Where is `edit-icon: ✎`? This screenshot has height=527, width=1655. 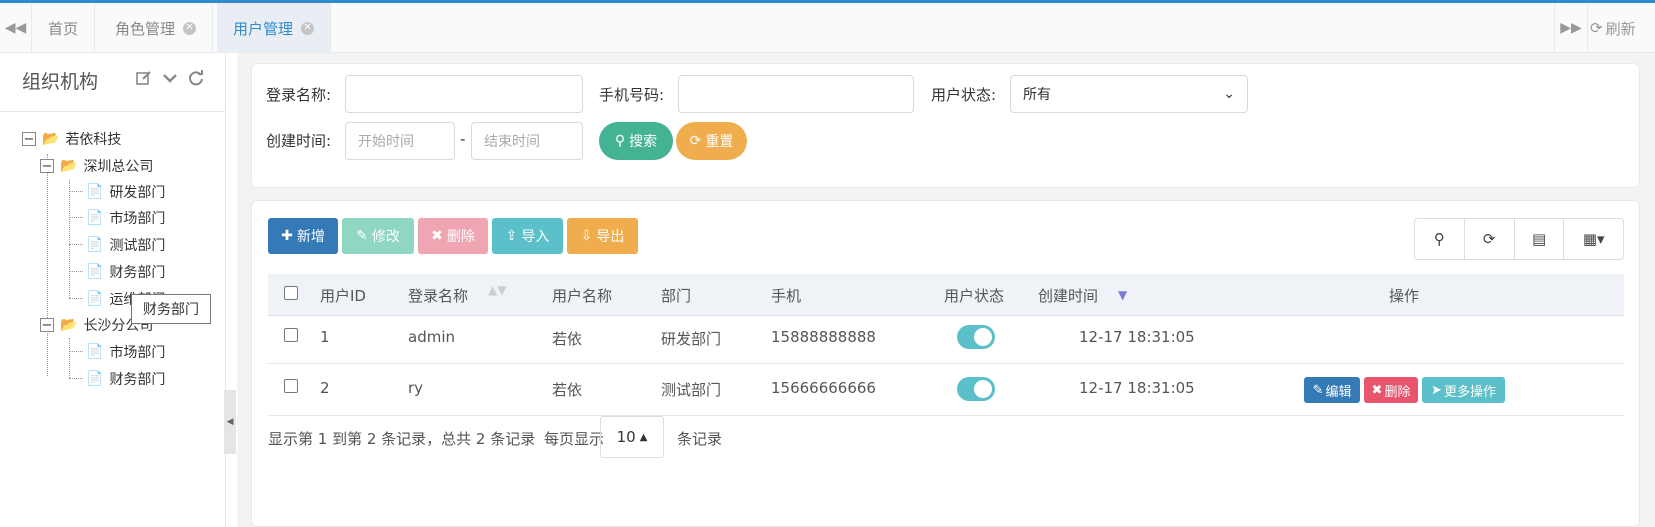
edit-icon: ✎ is located at coordinates (362, 236).